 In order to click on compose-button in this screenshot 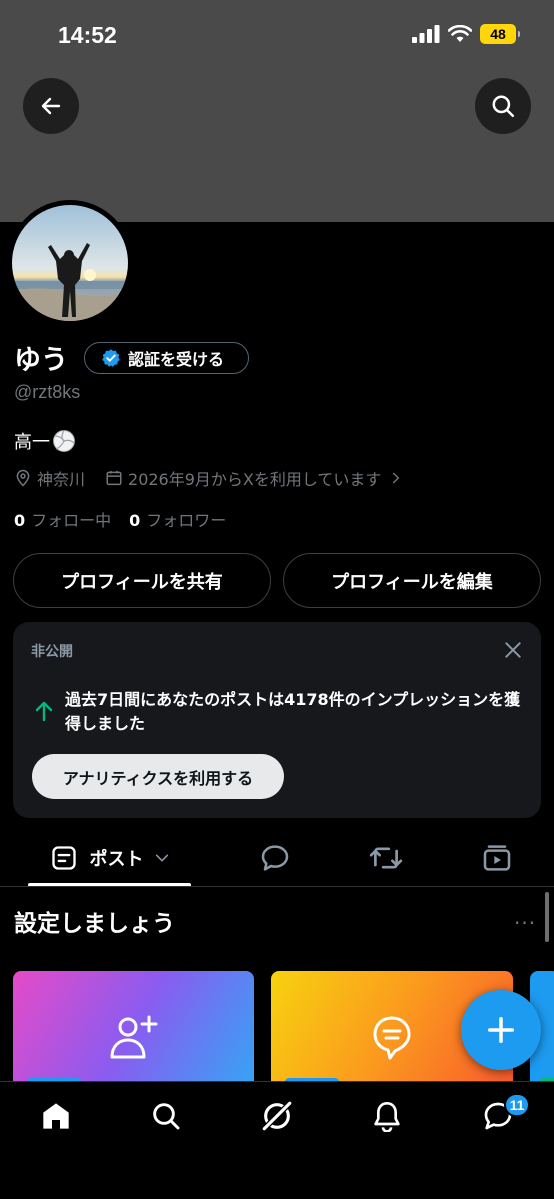, I will do `click(501, 1030)`.